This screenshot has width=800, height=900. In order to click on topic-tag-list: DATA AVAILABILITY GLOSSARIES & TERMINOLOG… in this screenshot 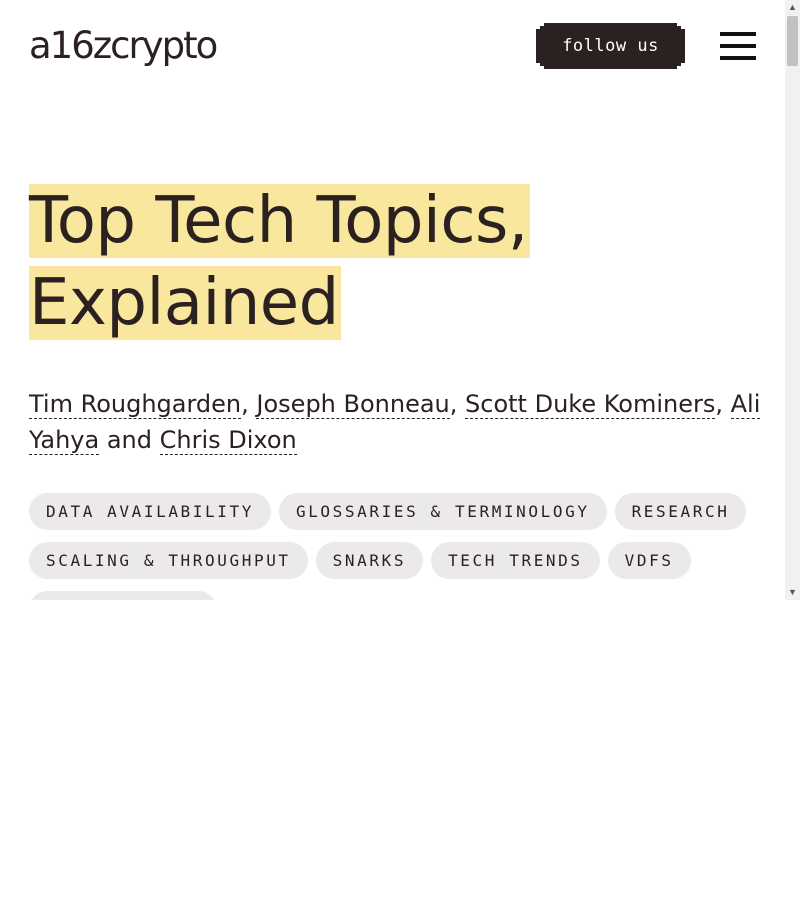, I will do `click(399, 546)`.